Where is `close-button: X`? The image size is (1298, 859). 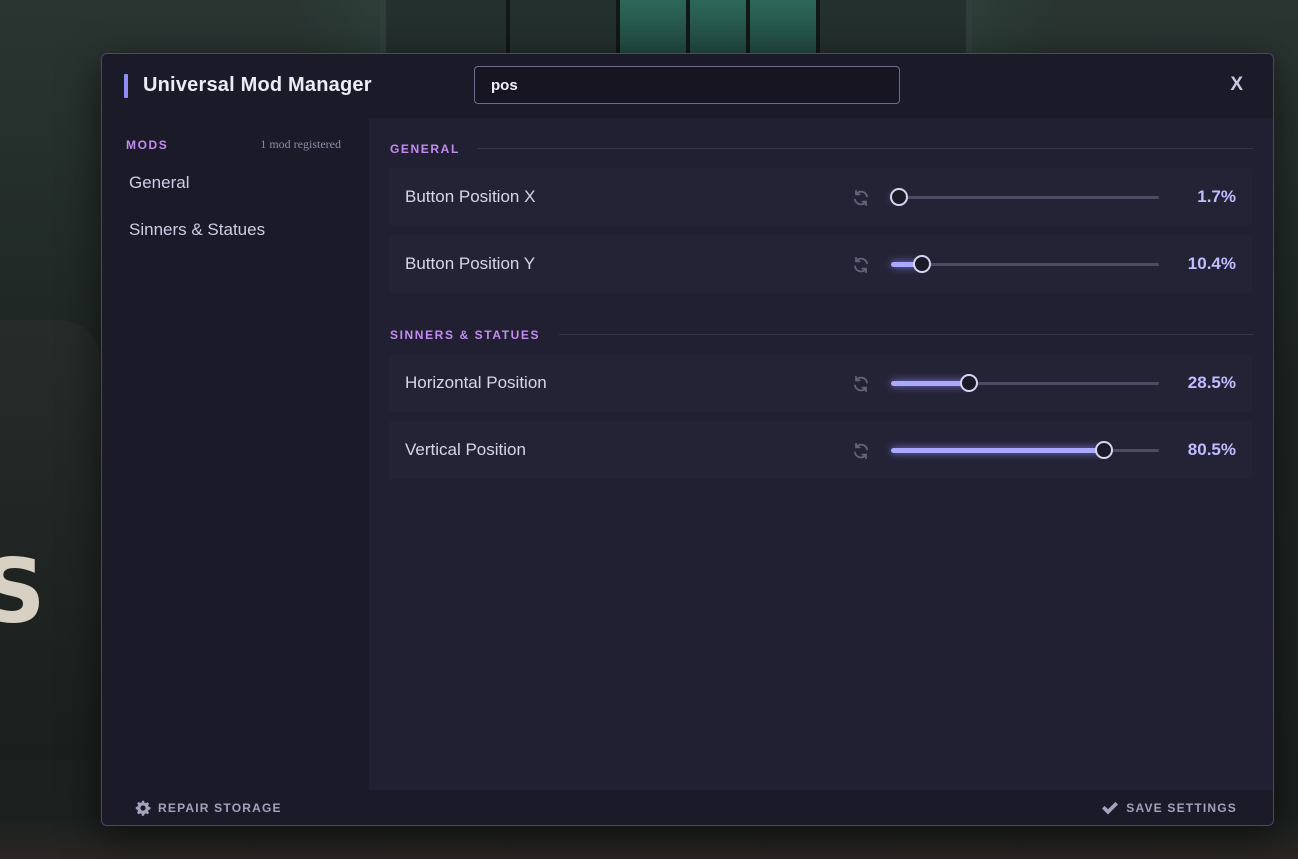 close-button: X is located at coordinates (1236, 85).